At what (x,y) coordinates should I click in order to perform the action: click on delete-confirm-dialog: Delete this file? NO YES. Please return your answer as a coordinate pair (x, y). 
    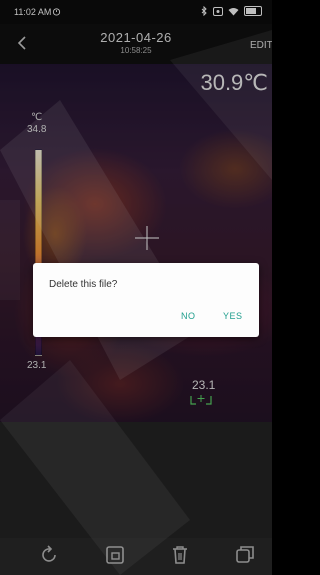
    Looking at the image, I should click on (146, 300).